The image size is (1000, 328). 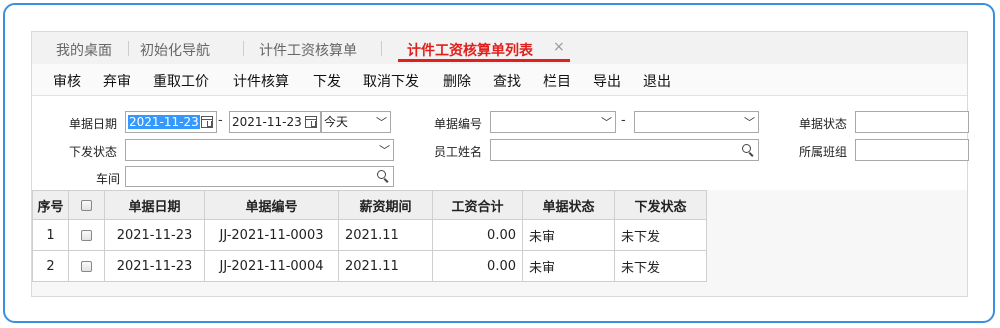 What do you see at coordinates (336, 122) in the screenshot?
I see `date-preset-value: 今天` at bounding box center [336, 122].